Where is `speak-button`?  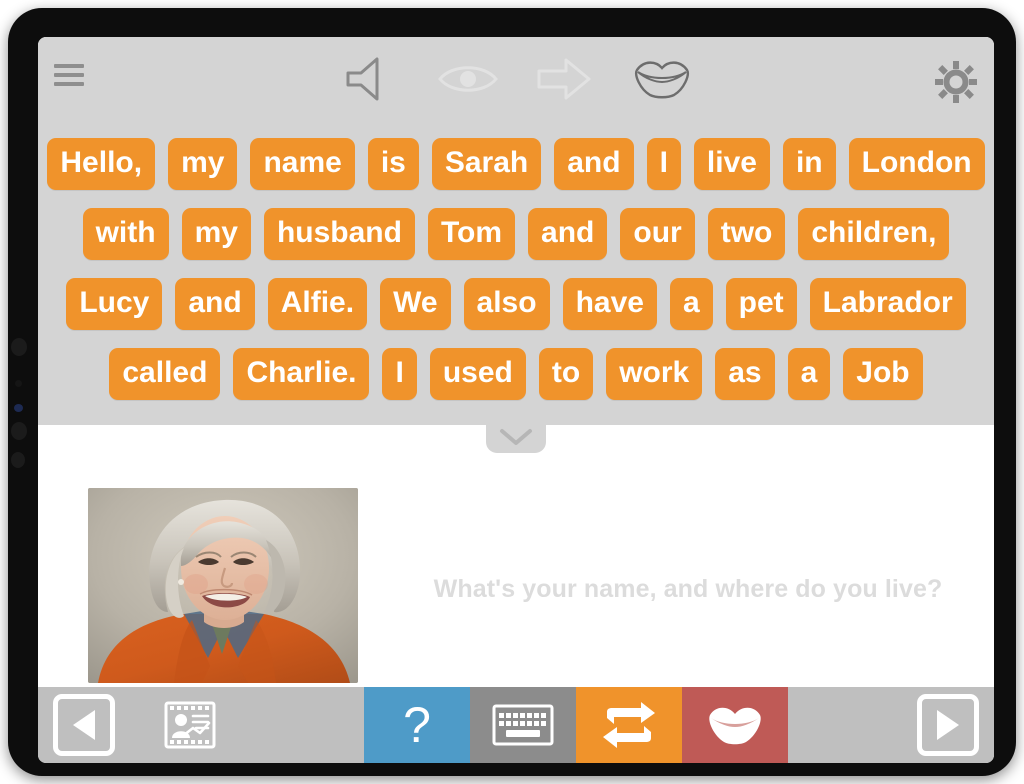 speak-button is located at coordinates (735, 725).